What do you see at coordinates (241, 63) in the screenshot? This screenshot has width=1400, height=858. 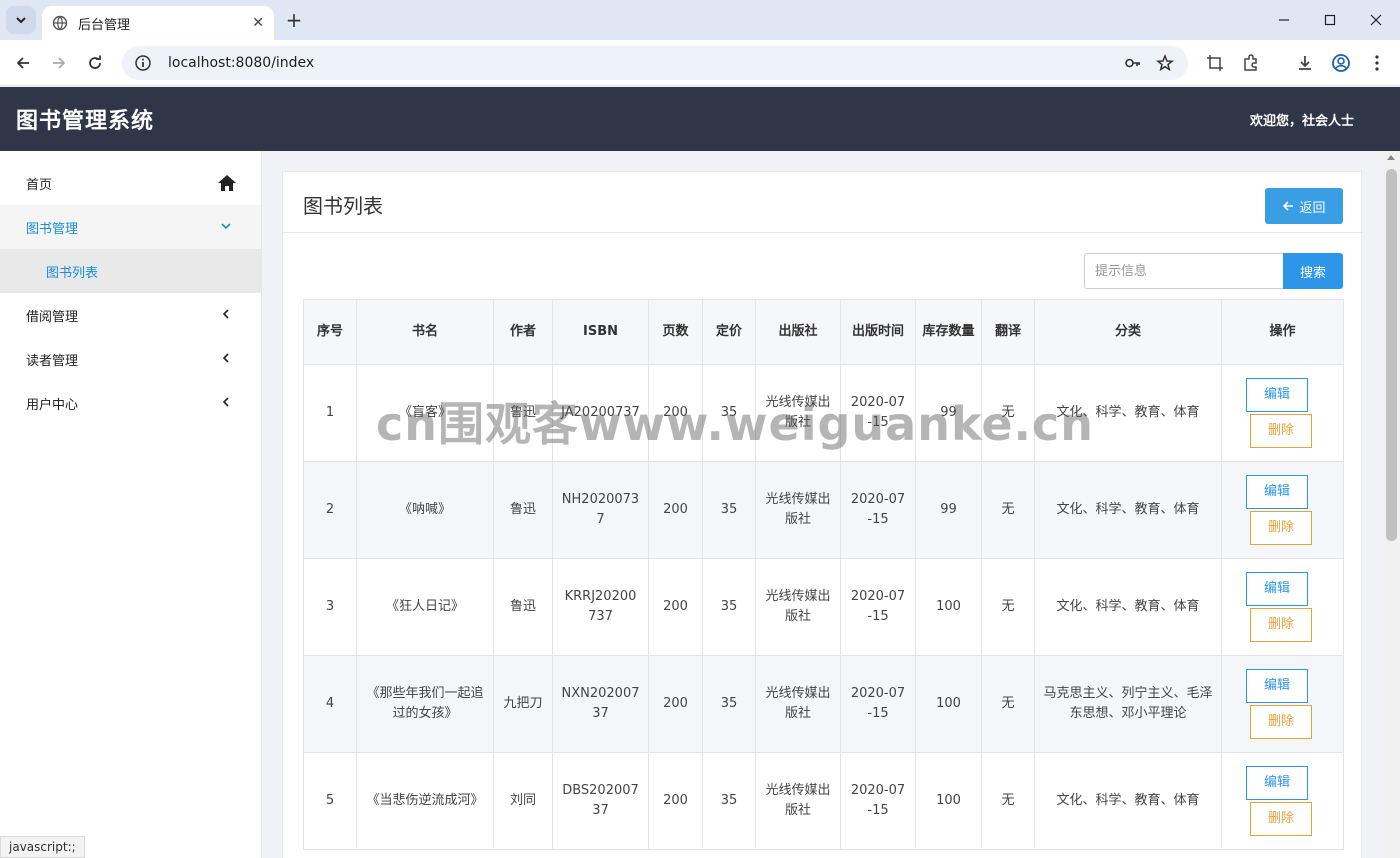 I see `url-text: localhost:8080/index` at bounding box center [241, 63].